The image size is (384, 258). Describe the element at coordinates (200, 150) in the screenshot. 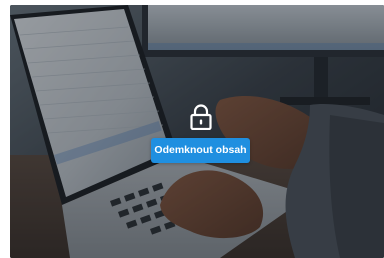

I see `unlock-content-button: Odemknout obsah` at that location.